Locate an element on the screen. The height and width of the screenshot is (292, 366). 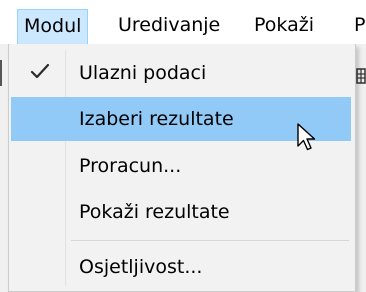
menu-separator is located at coordinates (210, 240).